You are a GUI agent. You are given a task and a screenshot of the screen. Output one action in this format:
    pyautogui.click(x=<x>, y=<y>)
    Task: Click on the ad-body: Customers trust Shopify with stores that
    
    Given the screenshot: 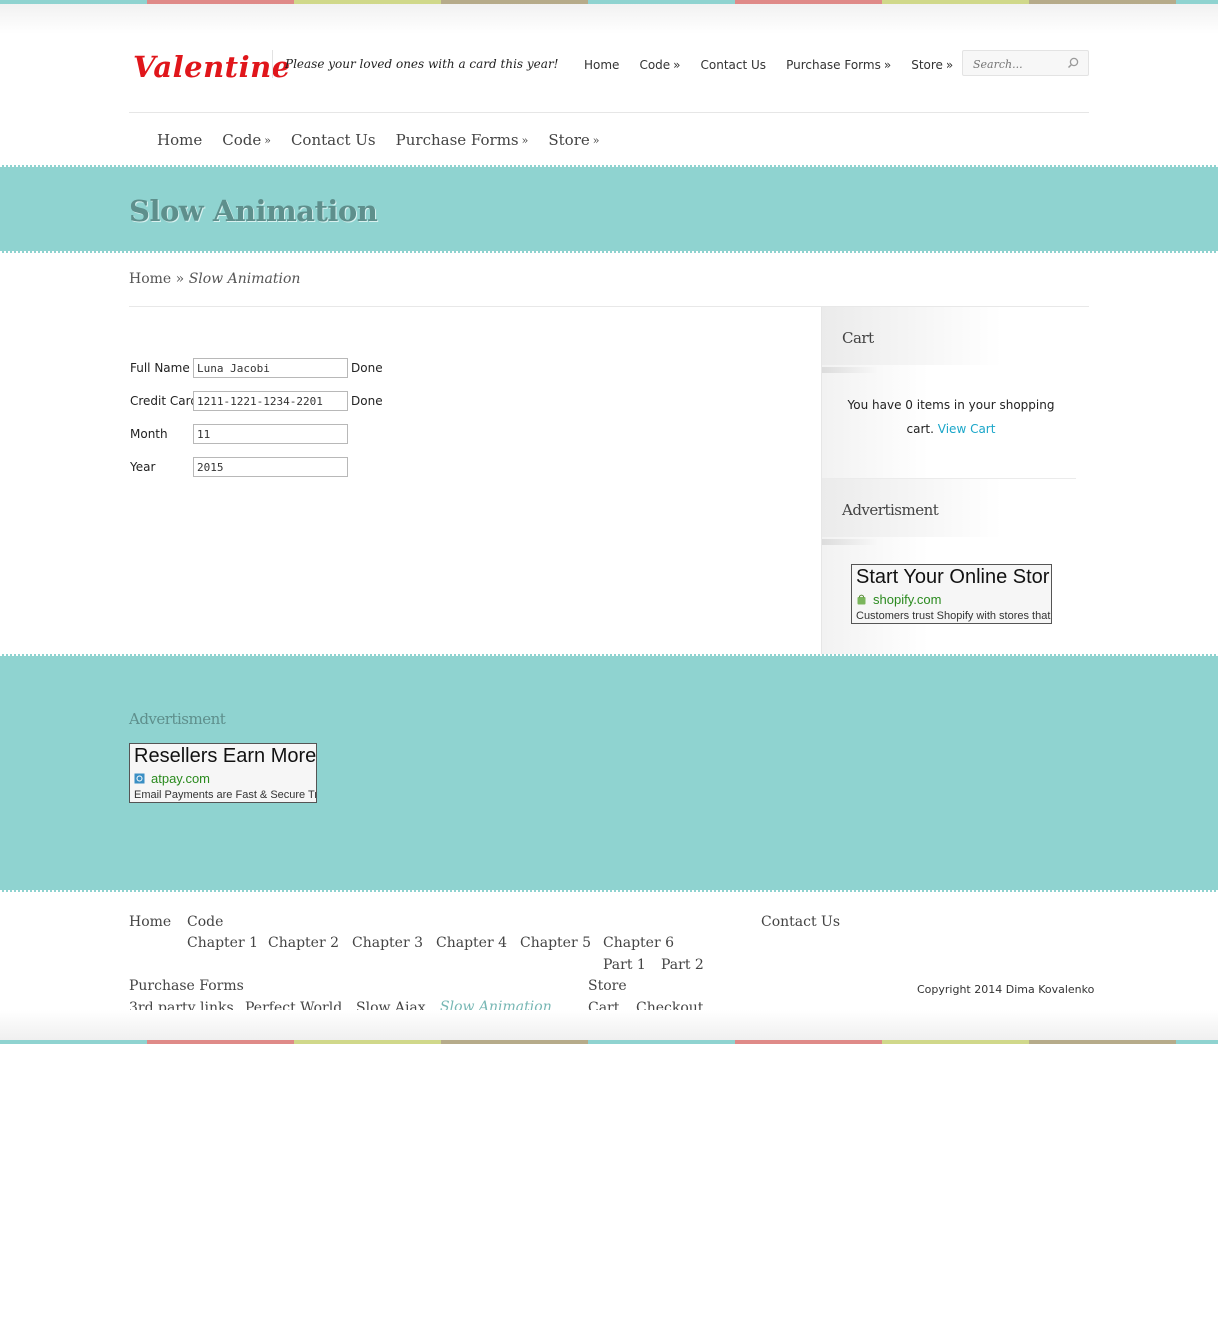 What is the action you would take?
    pyautogui.click(x=953, y=616)
    